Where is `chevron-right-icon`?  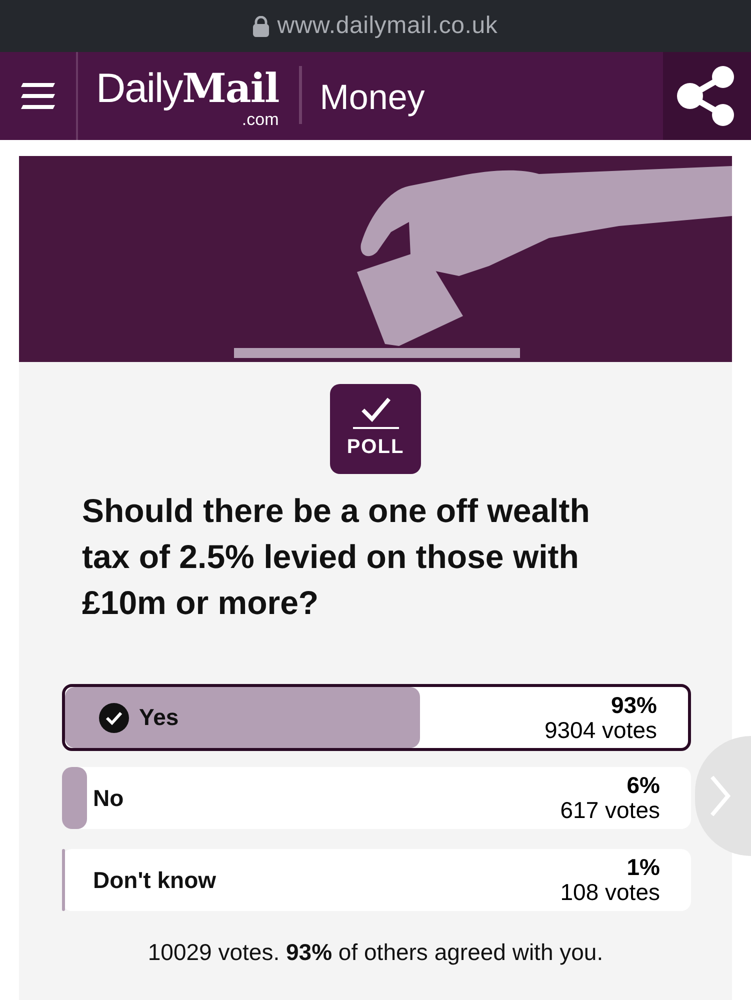
chevron-right-icon is located at coordinates (720, 796).